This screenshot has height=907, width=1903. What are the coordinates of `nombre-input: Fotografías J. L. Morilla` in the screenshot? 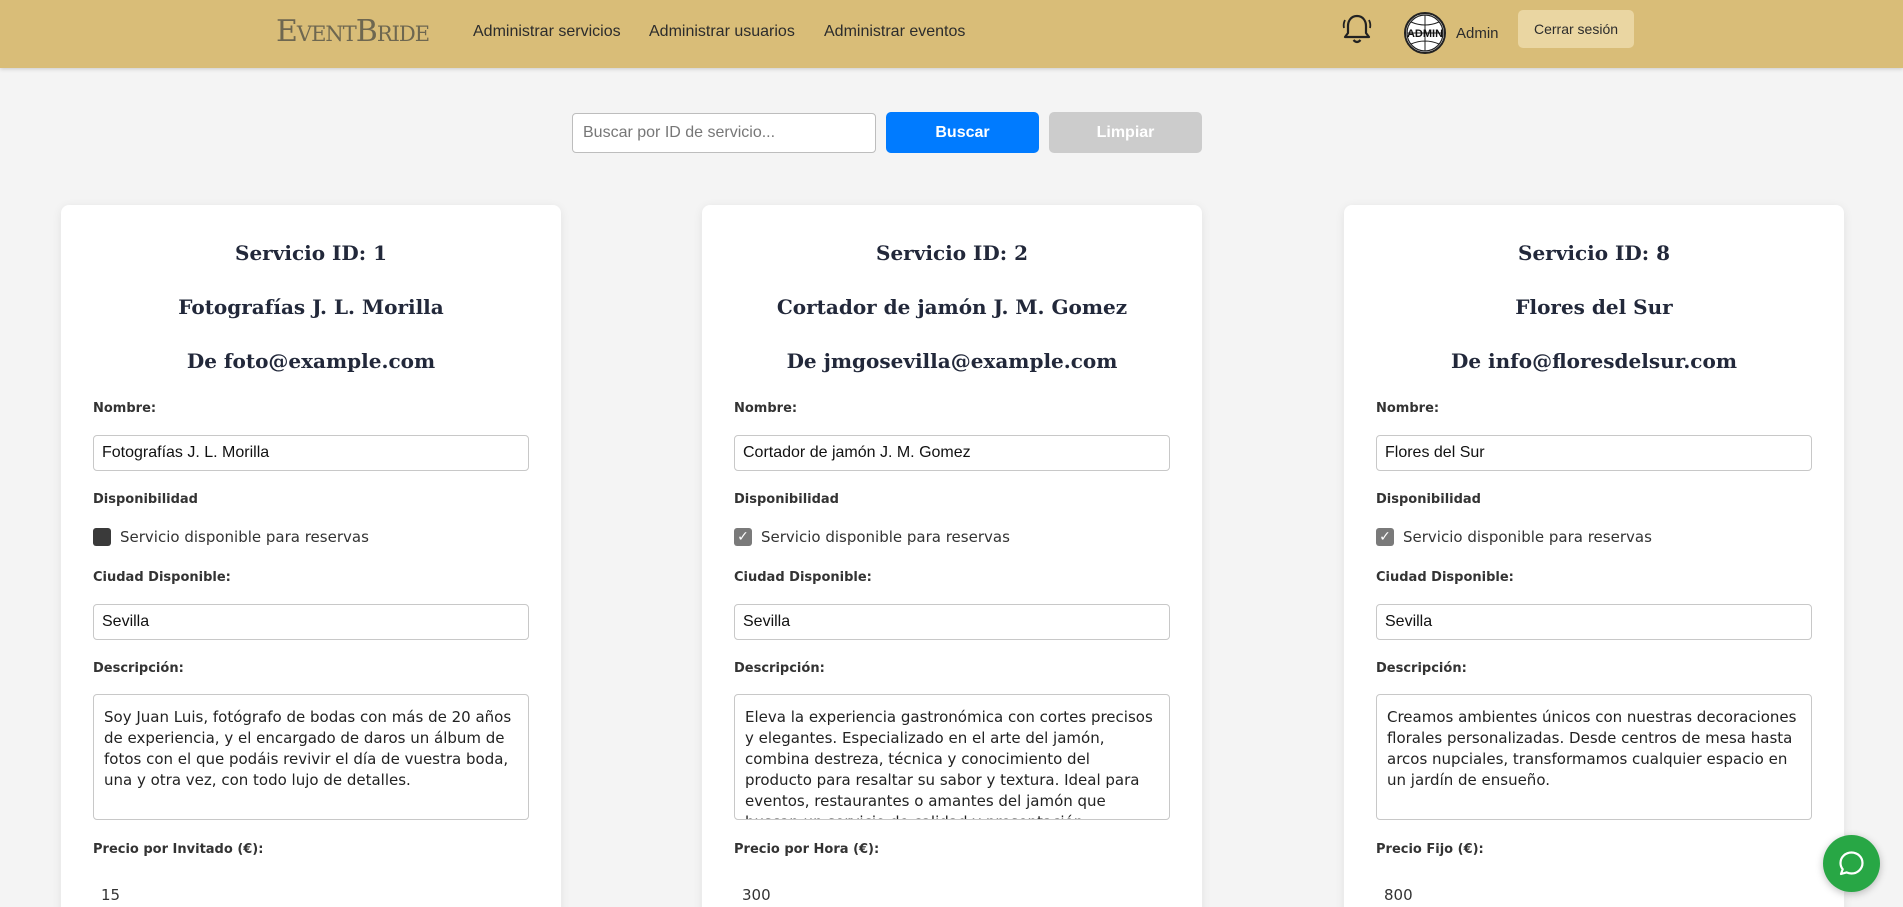 It's located at (311, 453).